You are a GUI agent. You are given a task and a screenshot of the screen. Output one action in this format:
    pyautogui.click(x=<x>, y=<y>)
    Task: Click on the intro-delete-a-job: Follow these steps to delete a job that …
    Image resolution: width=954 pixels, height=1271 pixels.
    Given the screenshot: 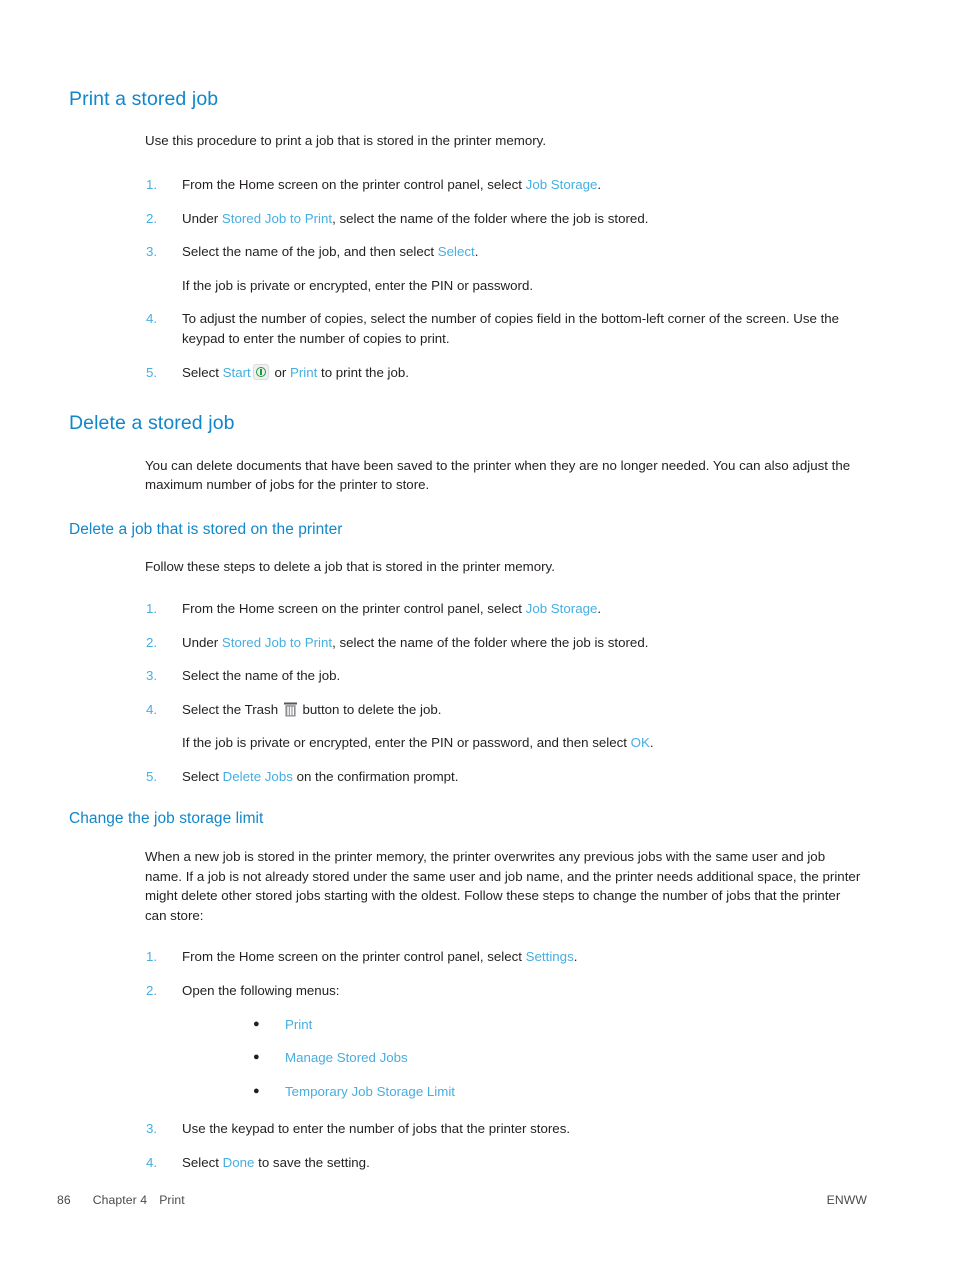 What is the action you would take?
    pyautogui.click(x=350, y=567)
    